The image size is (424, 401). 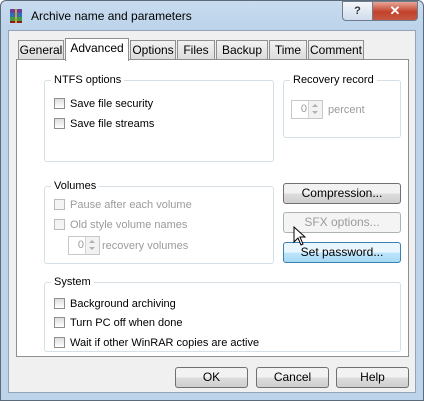 What do you see at coordinates (333, 80) in the screenshot?
I see `recovery-record-title: Recovery record` at bounding box center [333, 80].